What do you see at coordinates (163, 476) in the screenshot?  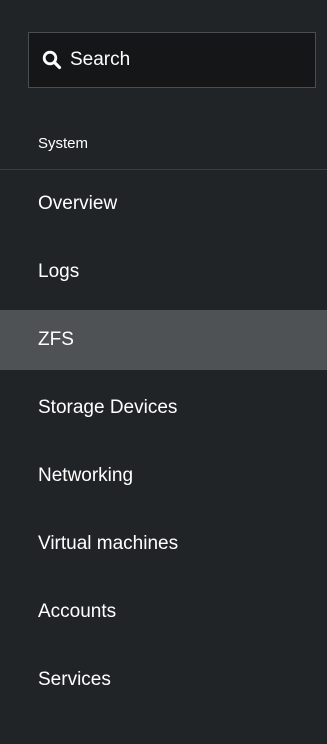 I see `nav-item-networking: Networking` at bounding box center [163, 476].